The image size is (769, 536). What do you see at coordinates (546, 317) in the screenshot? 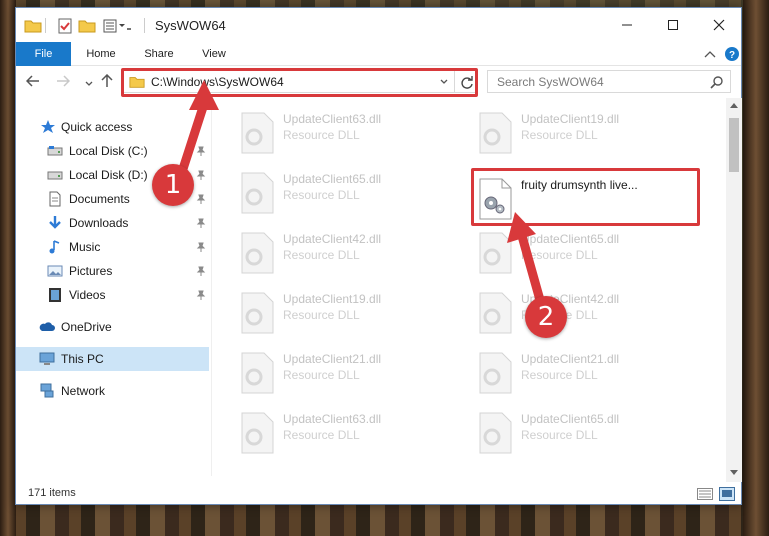
I see `step-marker-2: 2` at bounding box center [546, 317].